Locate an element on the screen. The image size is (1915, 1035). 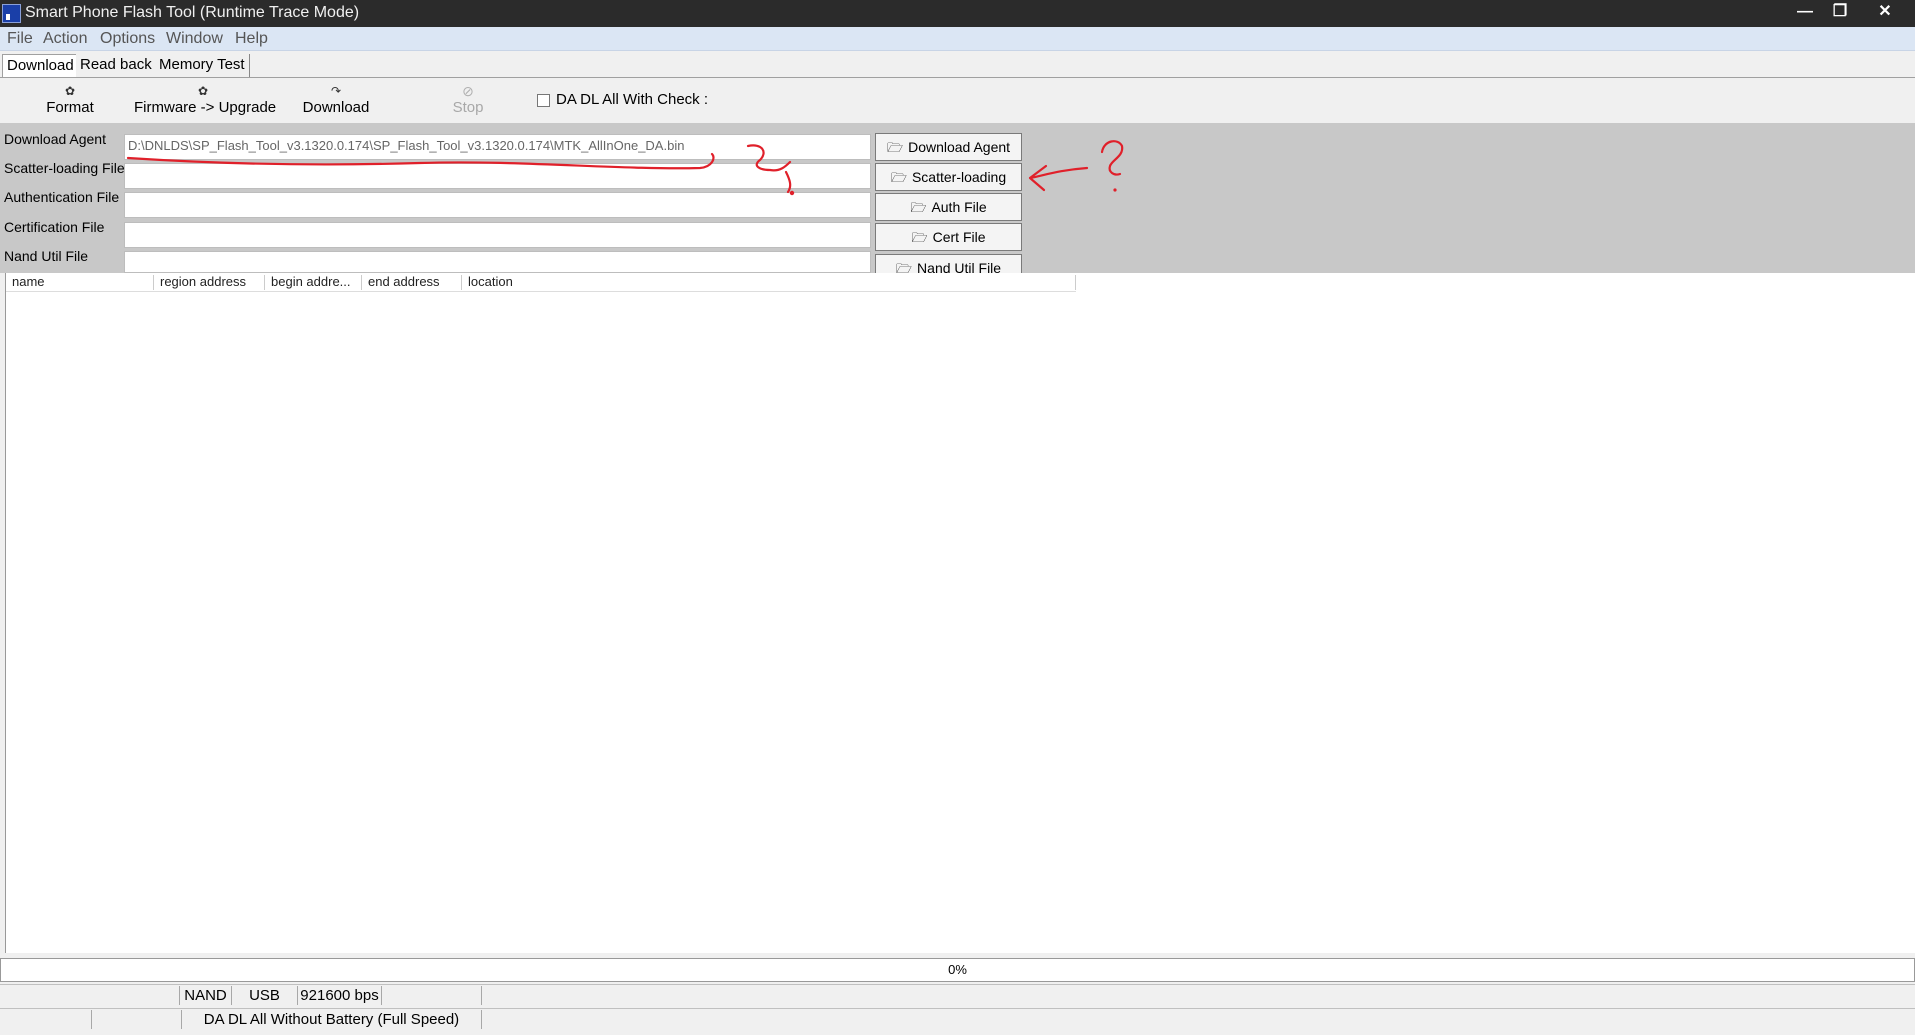
download-agent-button: 🗁 Download Agent is located at coordinates (948, 147).